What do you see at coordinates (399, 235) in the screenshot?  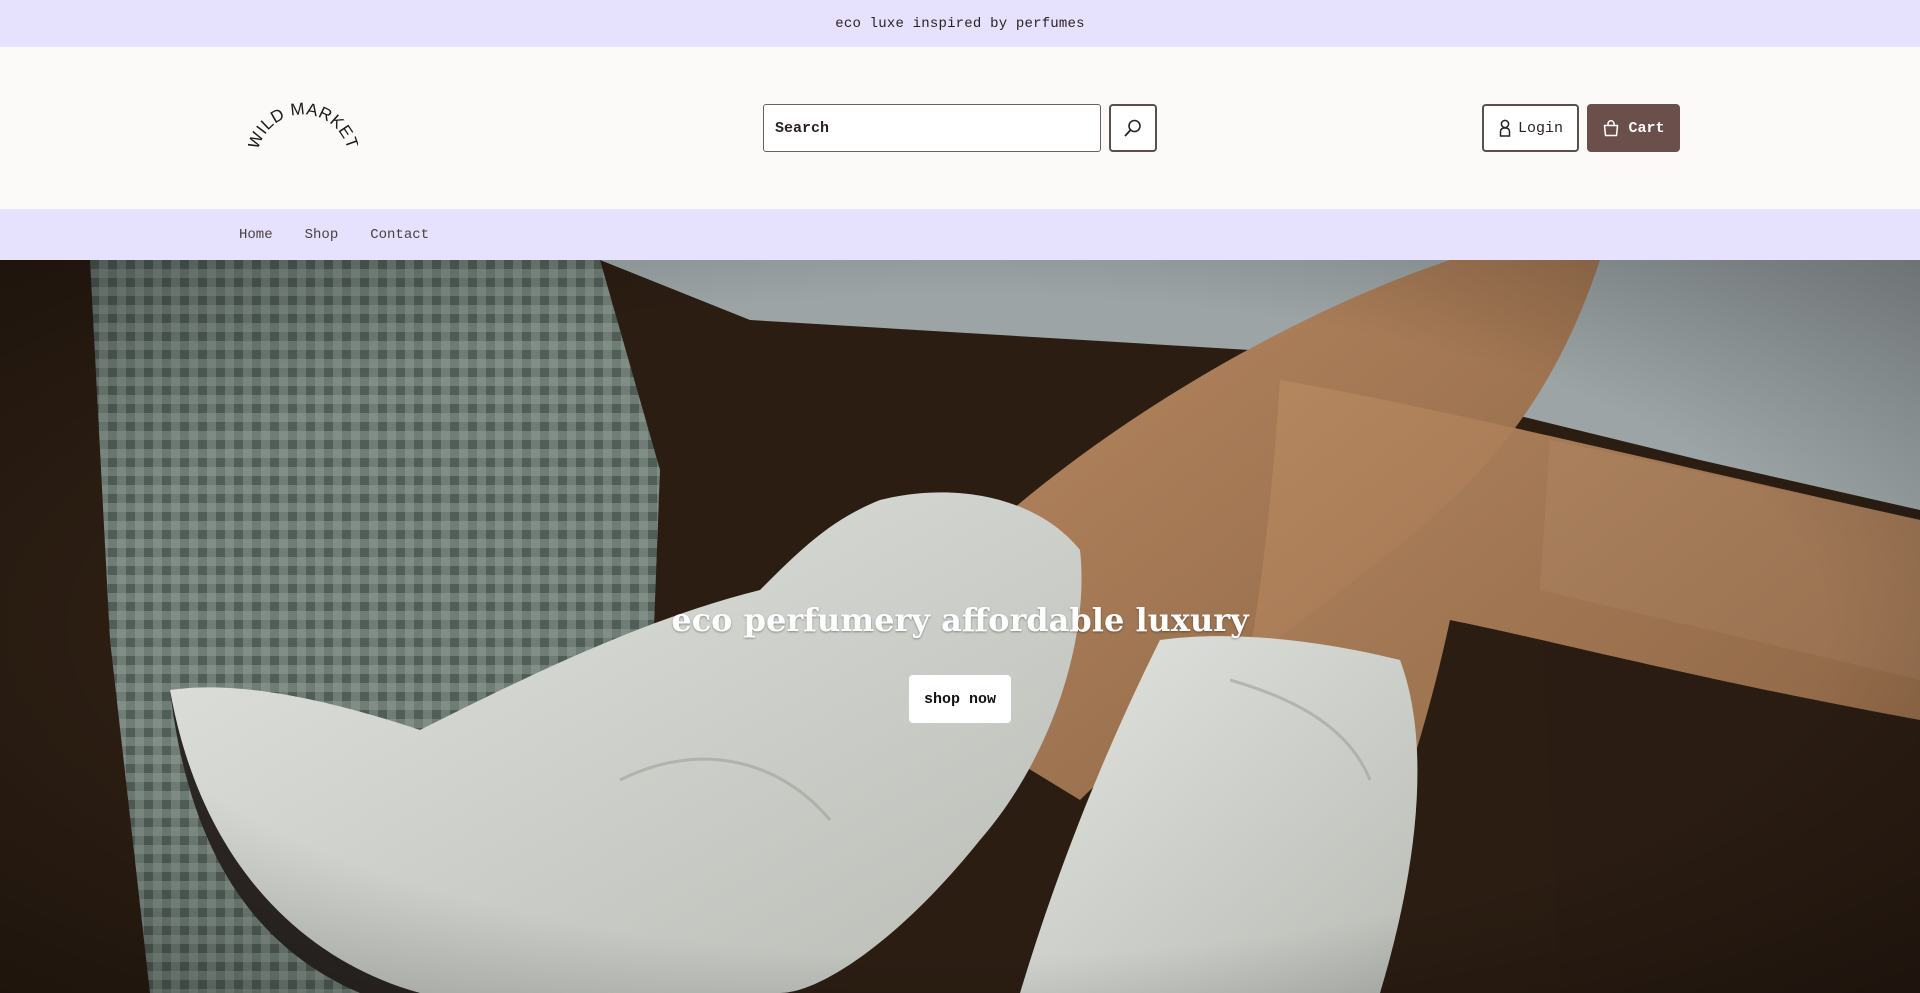 I see `nav-item-contact: Contact` at bounding box center [399, 235].